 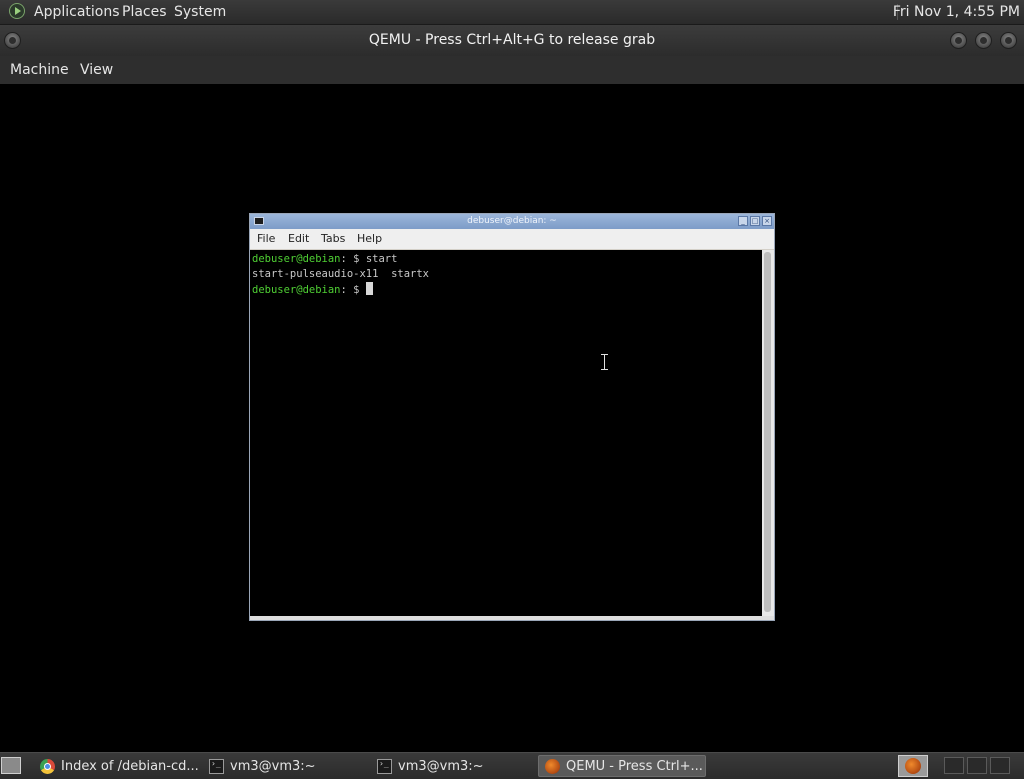 What do you see at coordinates (1008, 40) in the screenshot?
I see `close-icon` at bounding box center [1008, 40].